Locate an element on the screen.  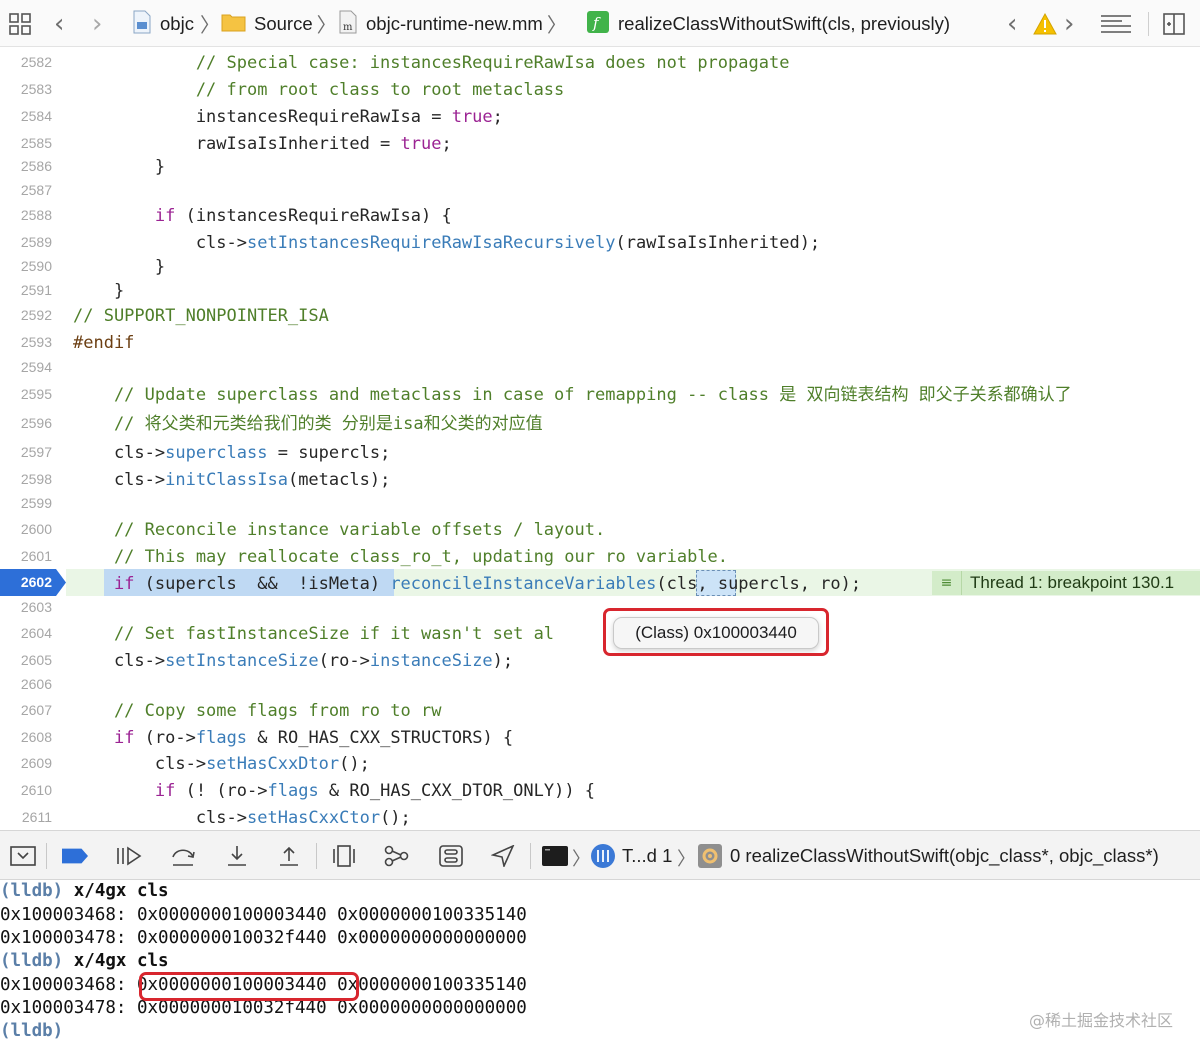
line-number: 2597 is located at coordinates (36, 452).